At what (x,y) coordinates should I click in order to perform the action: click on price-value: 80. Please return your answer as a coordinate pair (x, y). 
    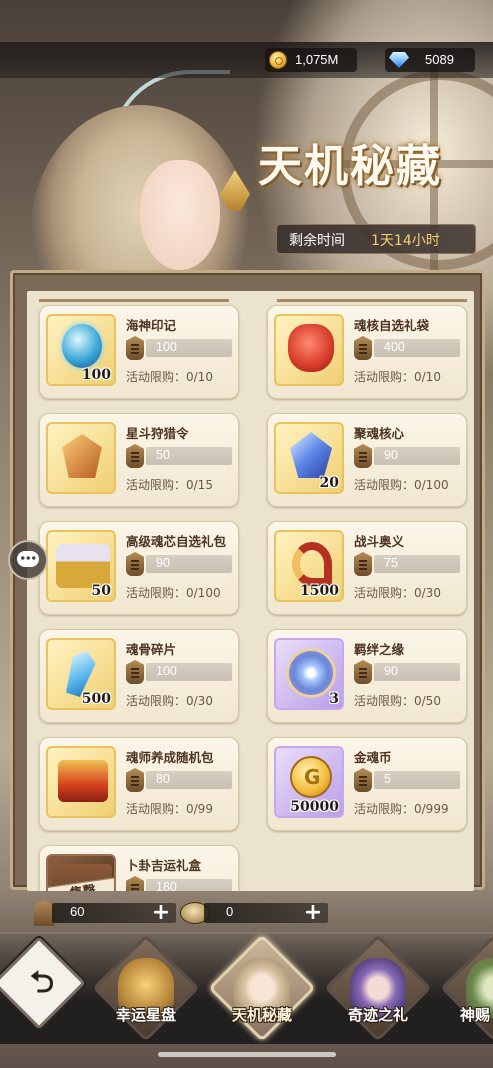
    Looking at the image, I should click on (163, 779).